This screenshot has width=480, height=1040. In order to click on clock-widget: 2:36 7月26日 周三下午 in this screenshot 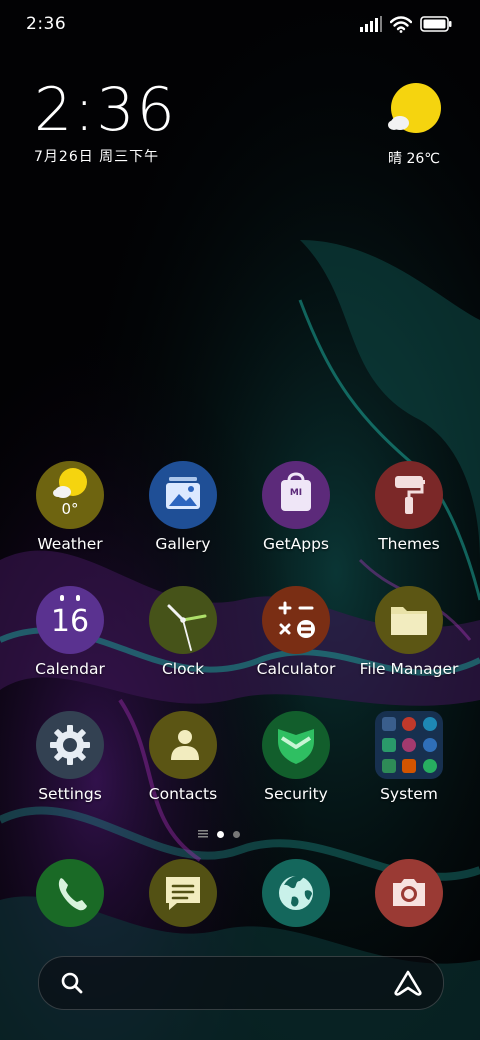, I will do `click(105, 122)`.